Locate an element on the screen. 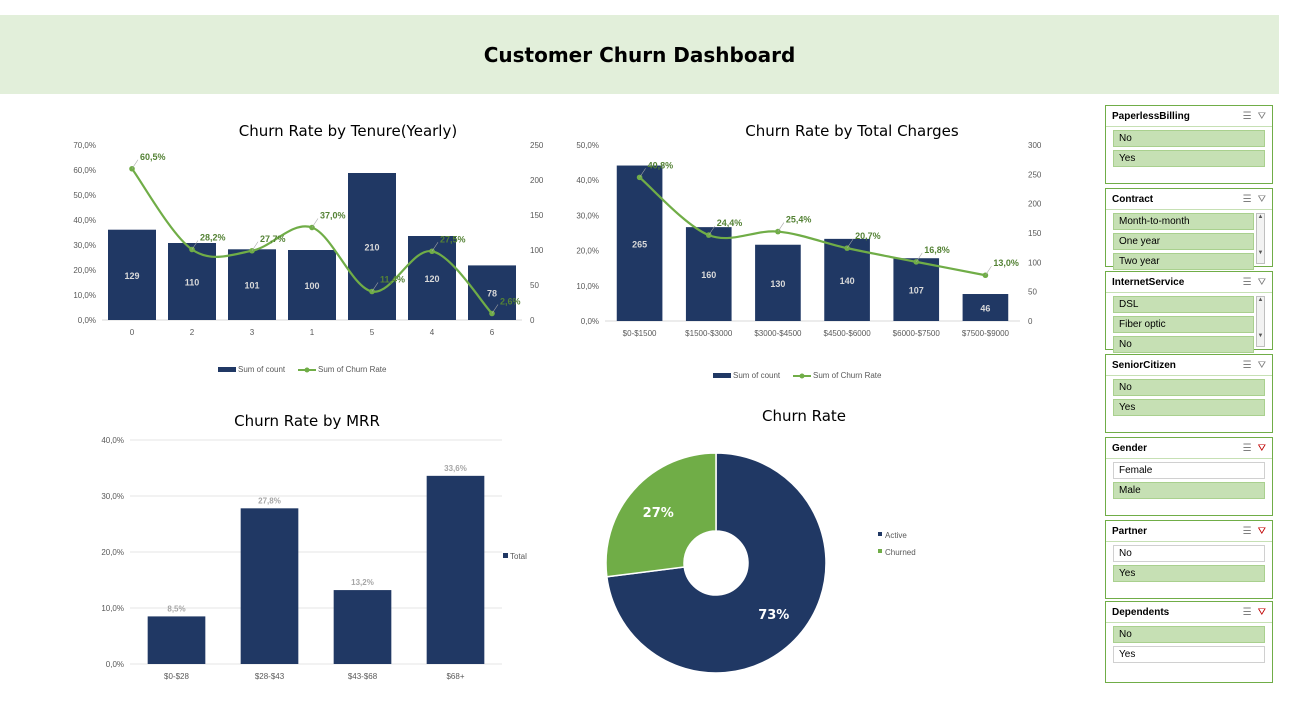  slicer-paperlessbilling: PaperlessBilling ☰ ⛛ No Yes is located at coordinates (1189, 144).